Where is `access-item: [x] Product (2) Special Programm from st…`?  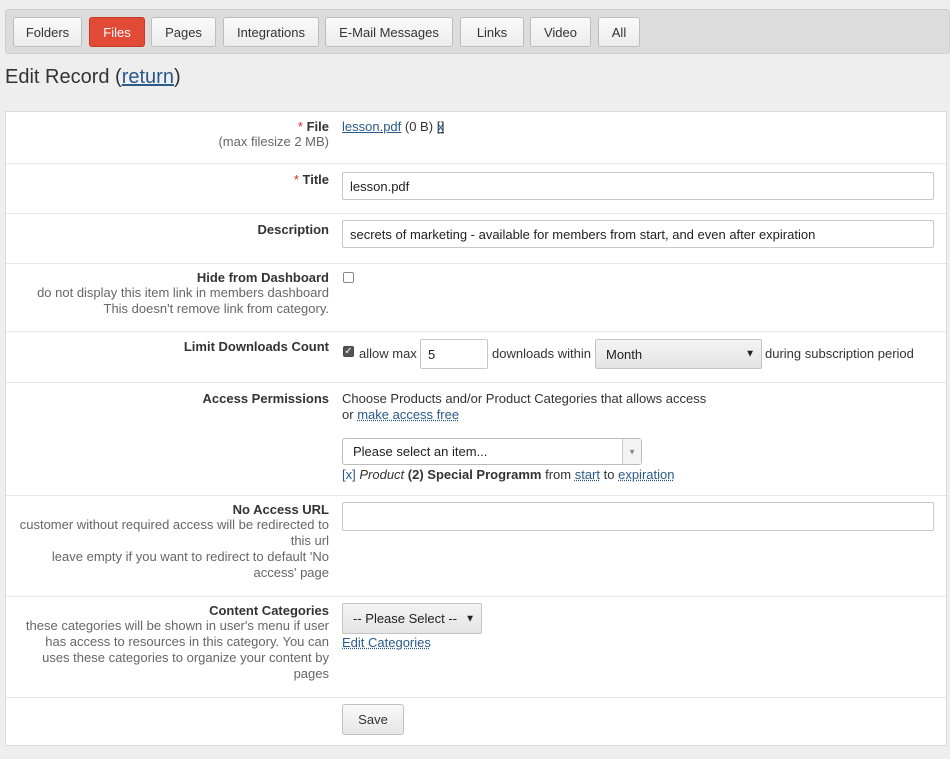
access-item: [x] Product (2) Special Programm from st… is located at coordinates (508, 474).